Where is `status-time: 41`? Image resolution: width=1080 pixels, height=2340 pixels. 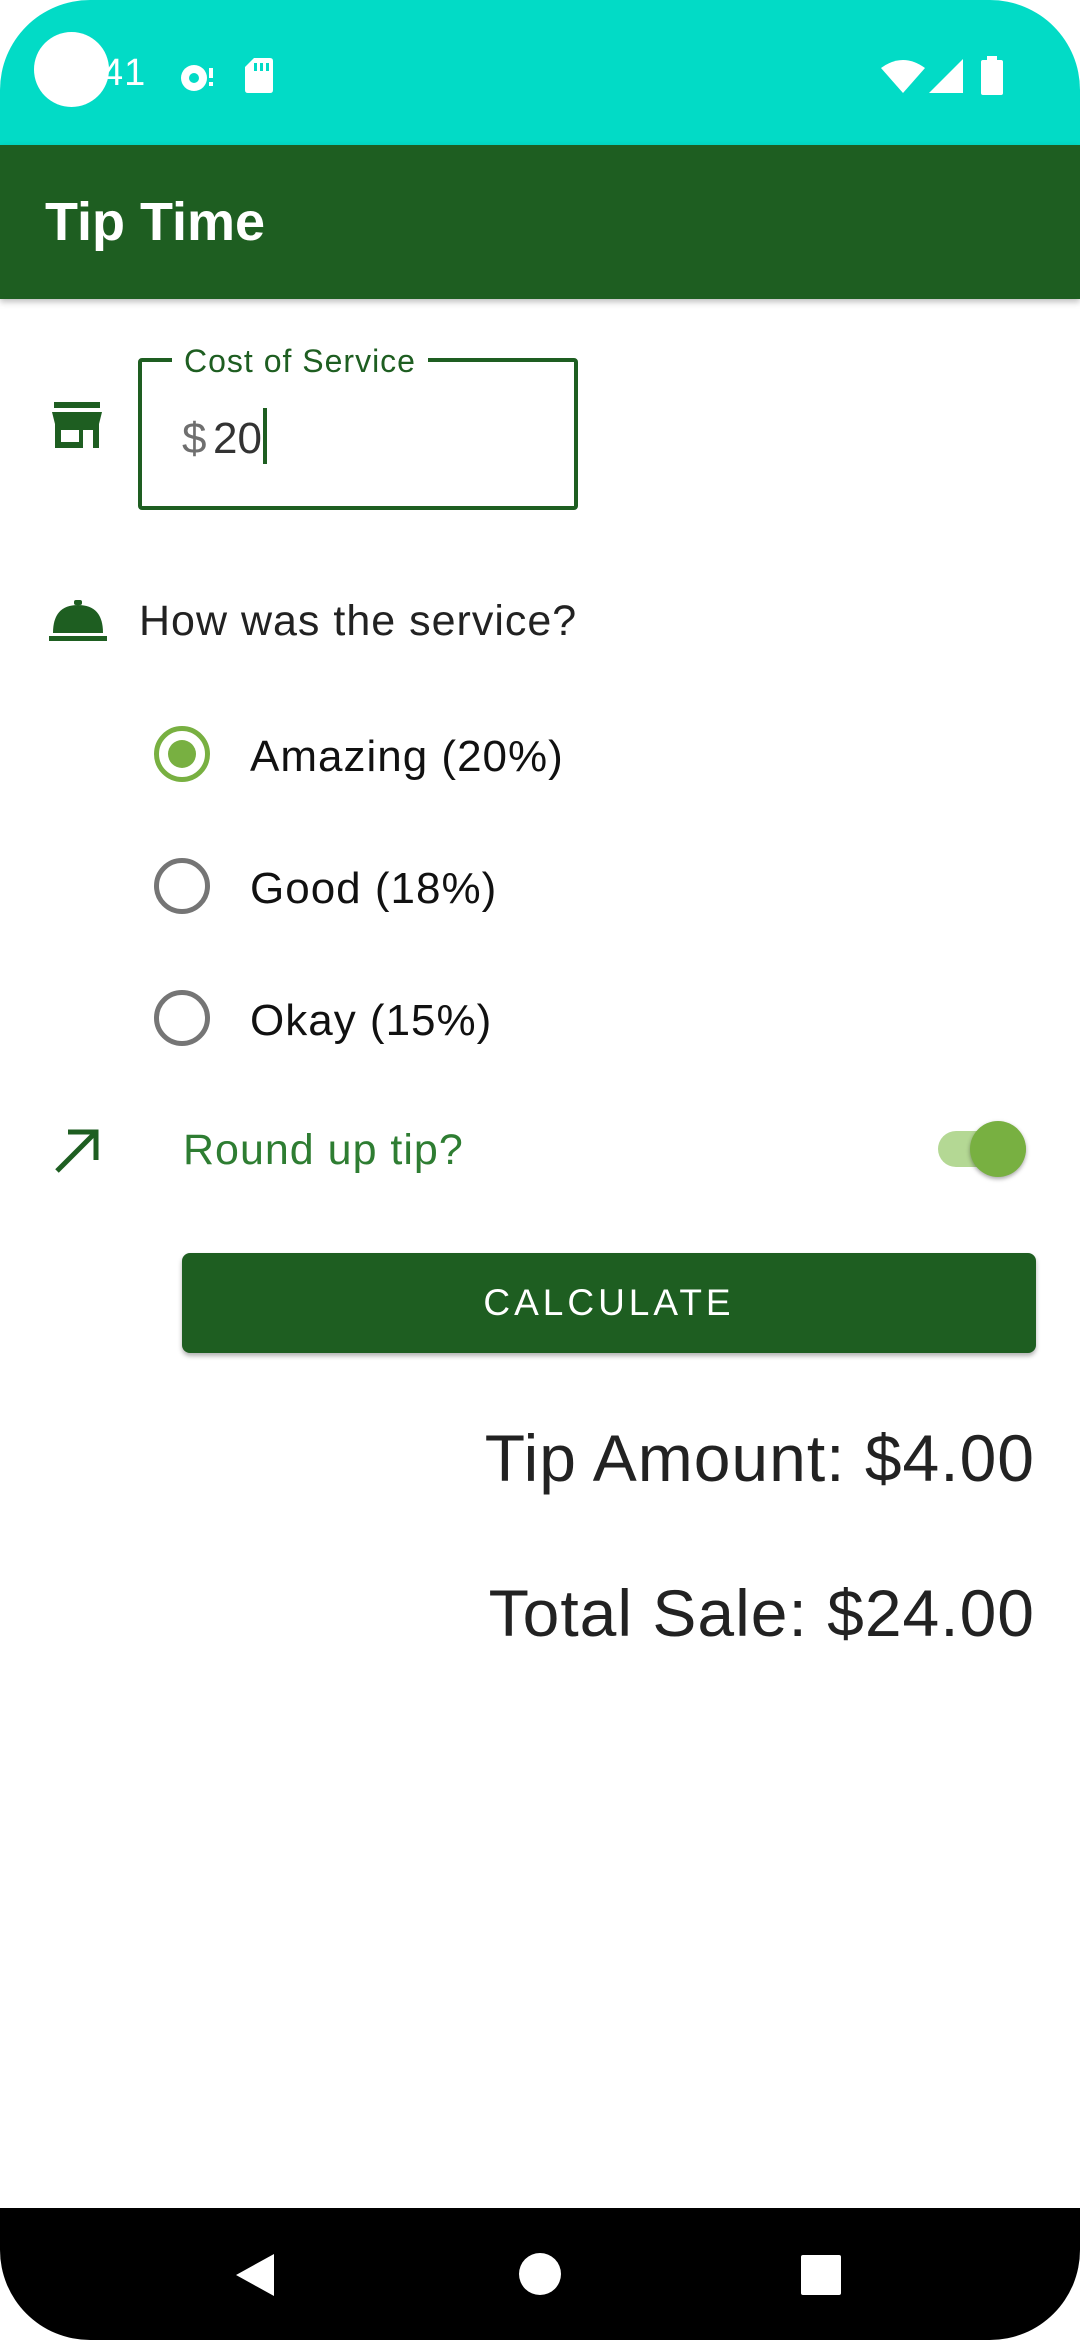
status-time: 41 is located at coordinates (124, 73).